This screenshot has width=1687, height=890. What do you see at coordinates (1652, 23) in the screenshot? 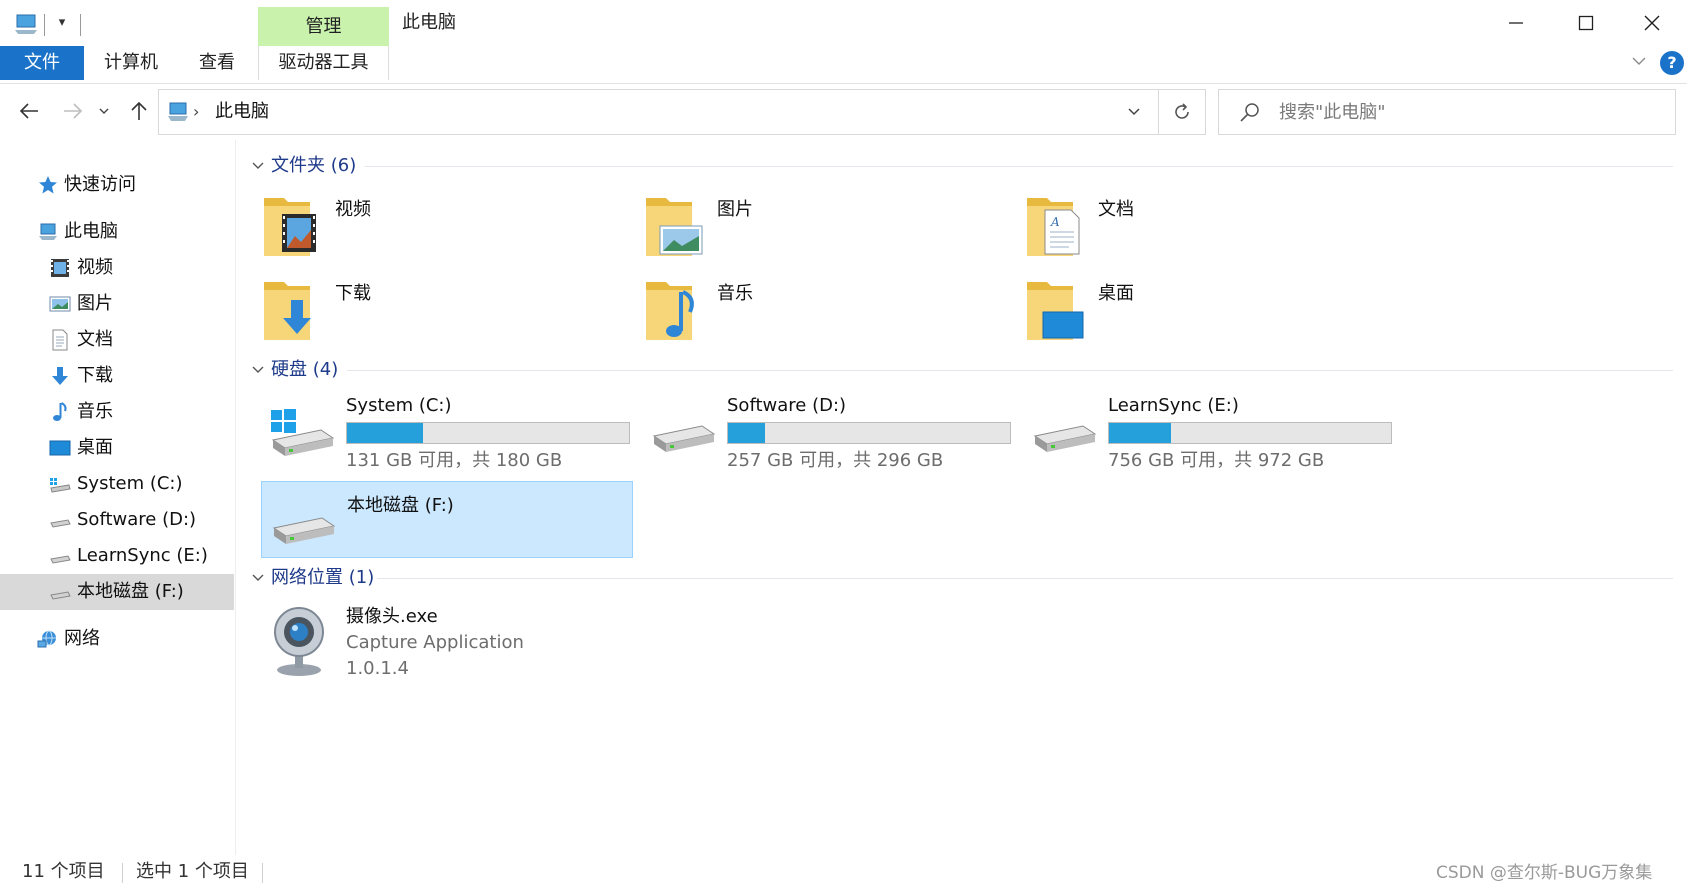
I see `close-button` at bounding box center [1652, 23].